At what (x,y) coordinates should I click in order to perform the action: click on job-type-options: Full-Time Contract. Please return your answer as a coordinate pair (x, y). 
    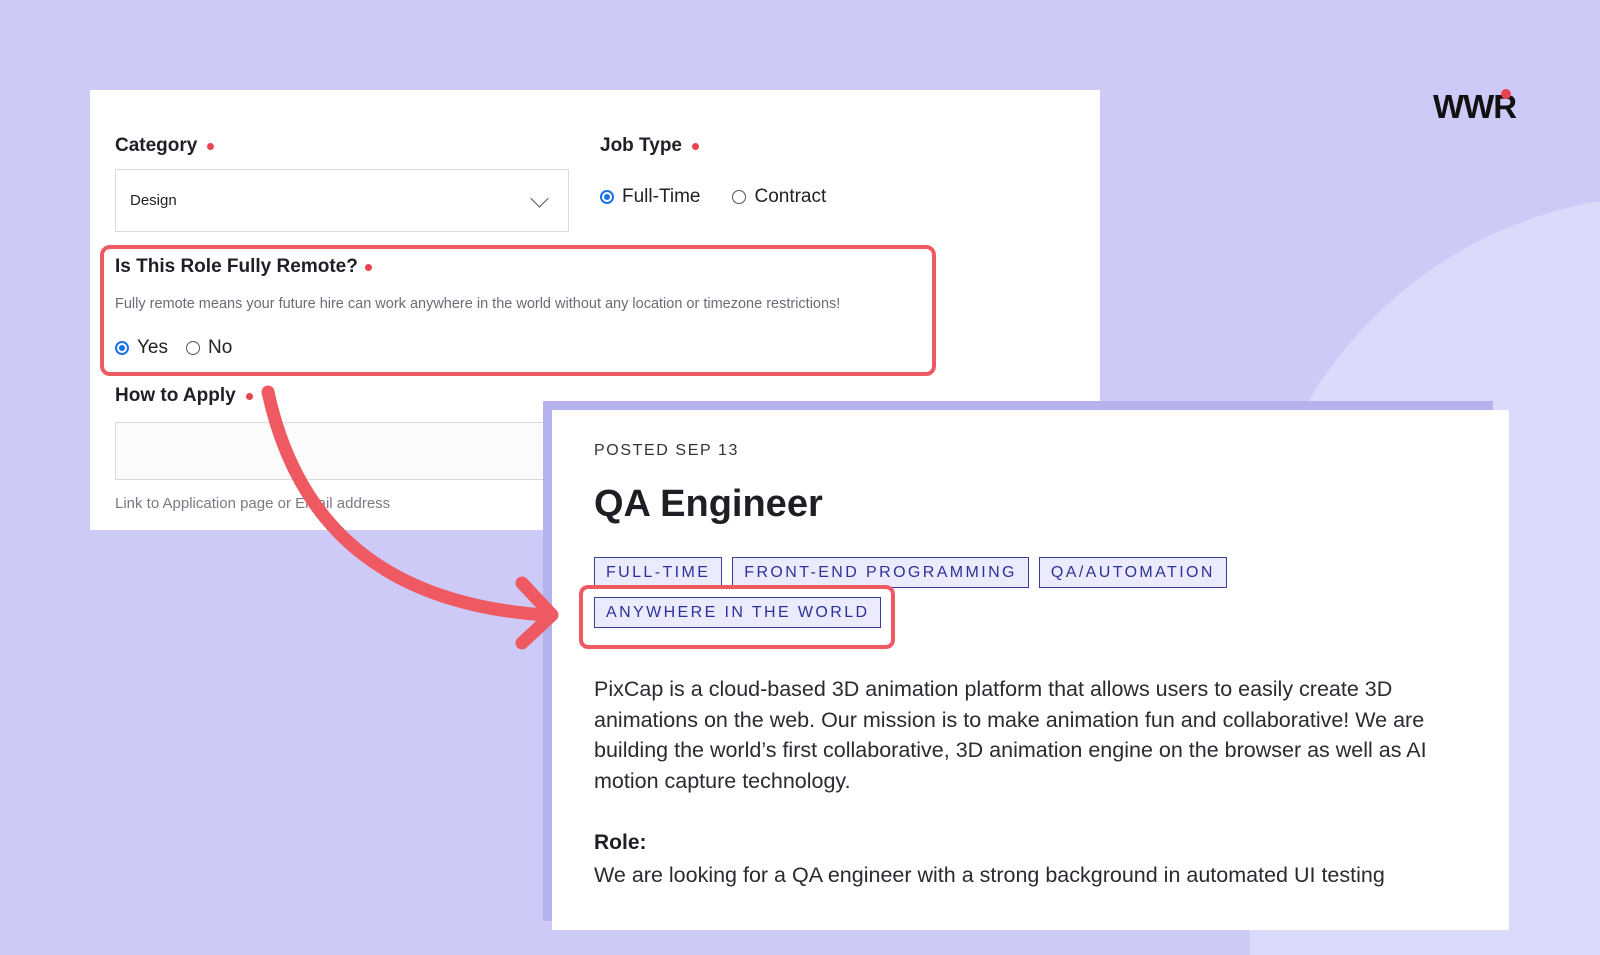
    Looking at the image, I should click on (729, 197).